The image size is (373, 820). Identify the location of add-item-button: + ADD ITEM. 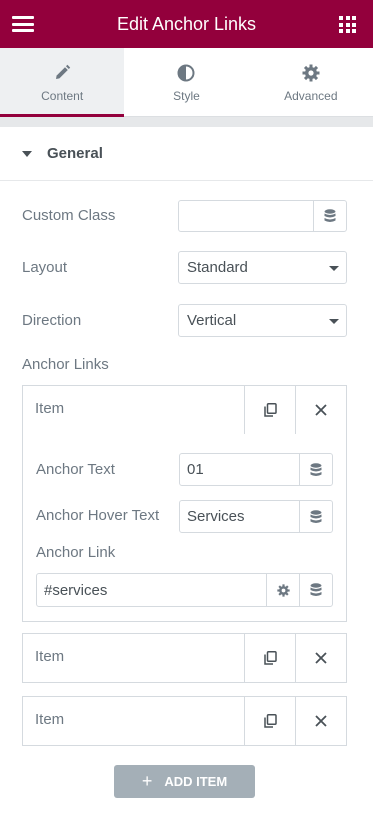
(184, 781).